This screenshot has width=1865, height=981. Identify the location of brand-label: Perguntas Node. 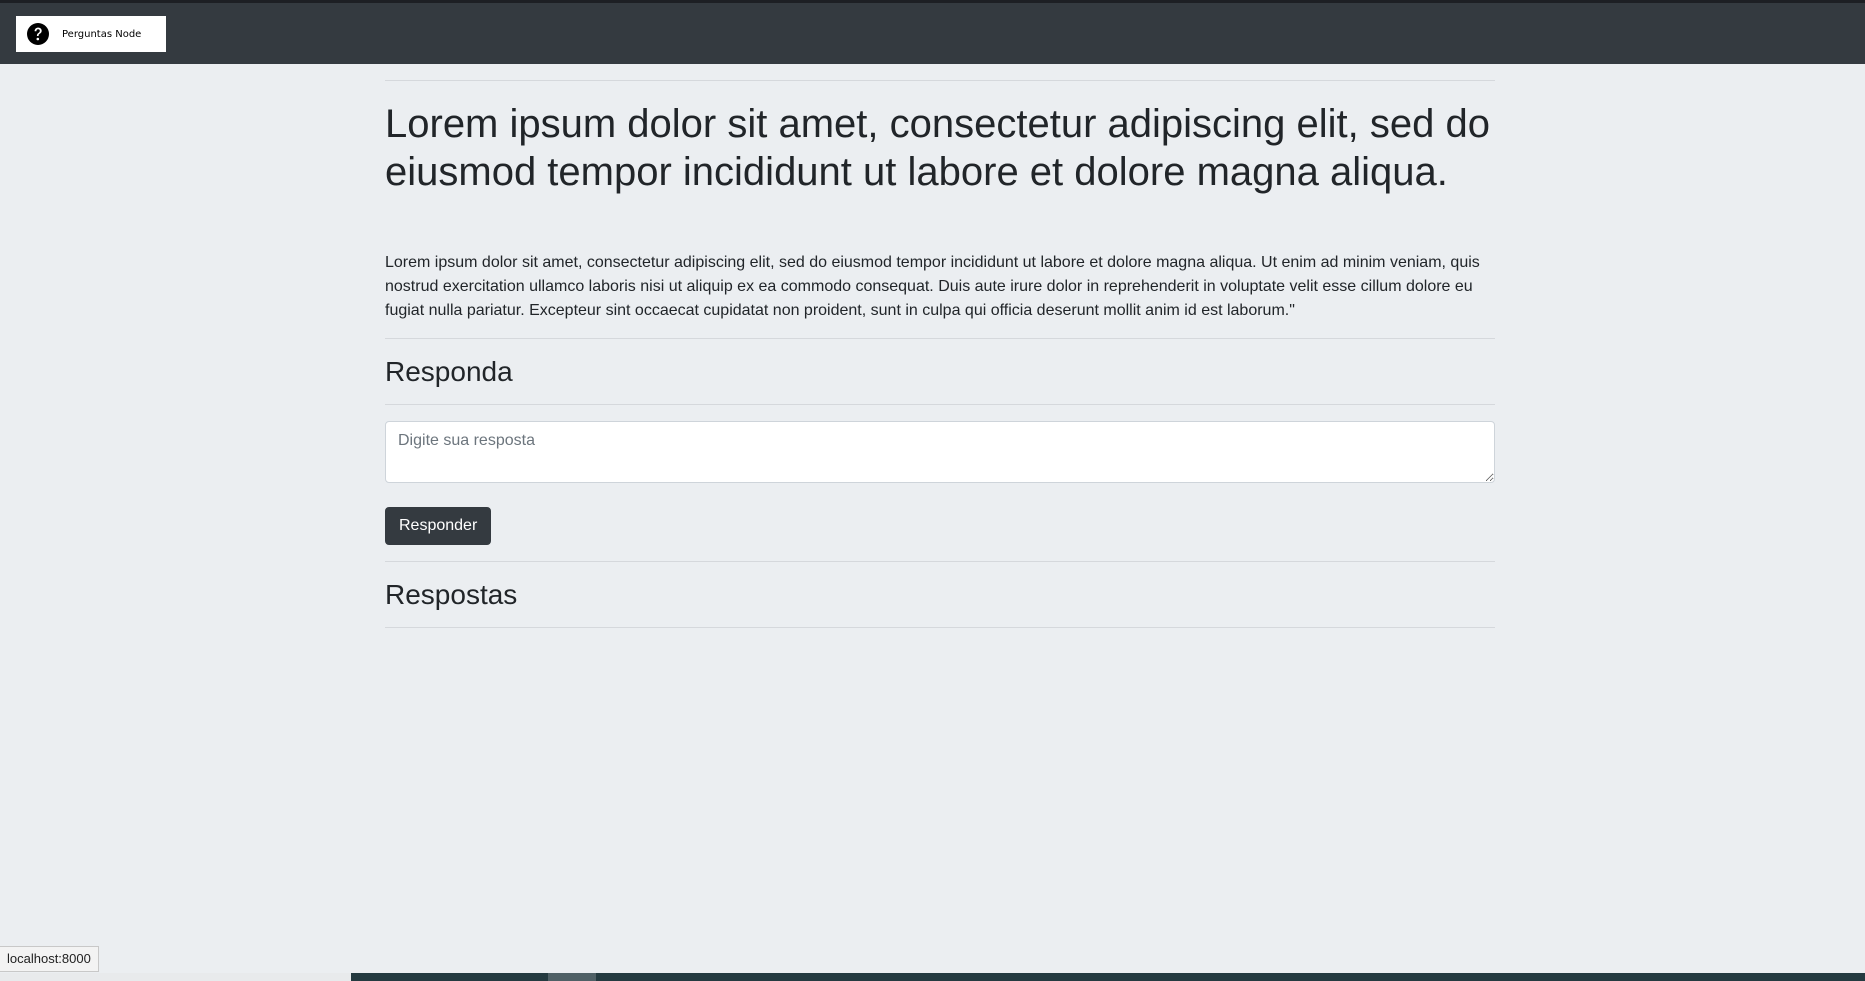
(102, 34).